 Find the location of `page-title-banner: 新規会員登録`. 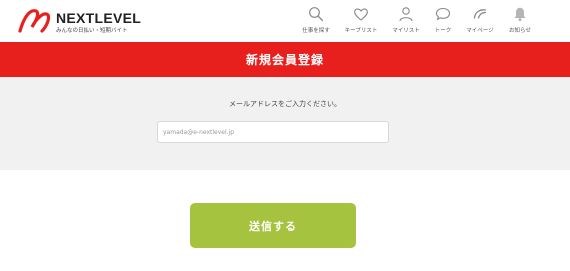

page-title-banner: 新規会員登録 is located at coordinates (285, 59).